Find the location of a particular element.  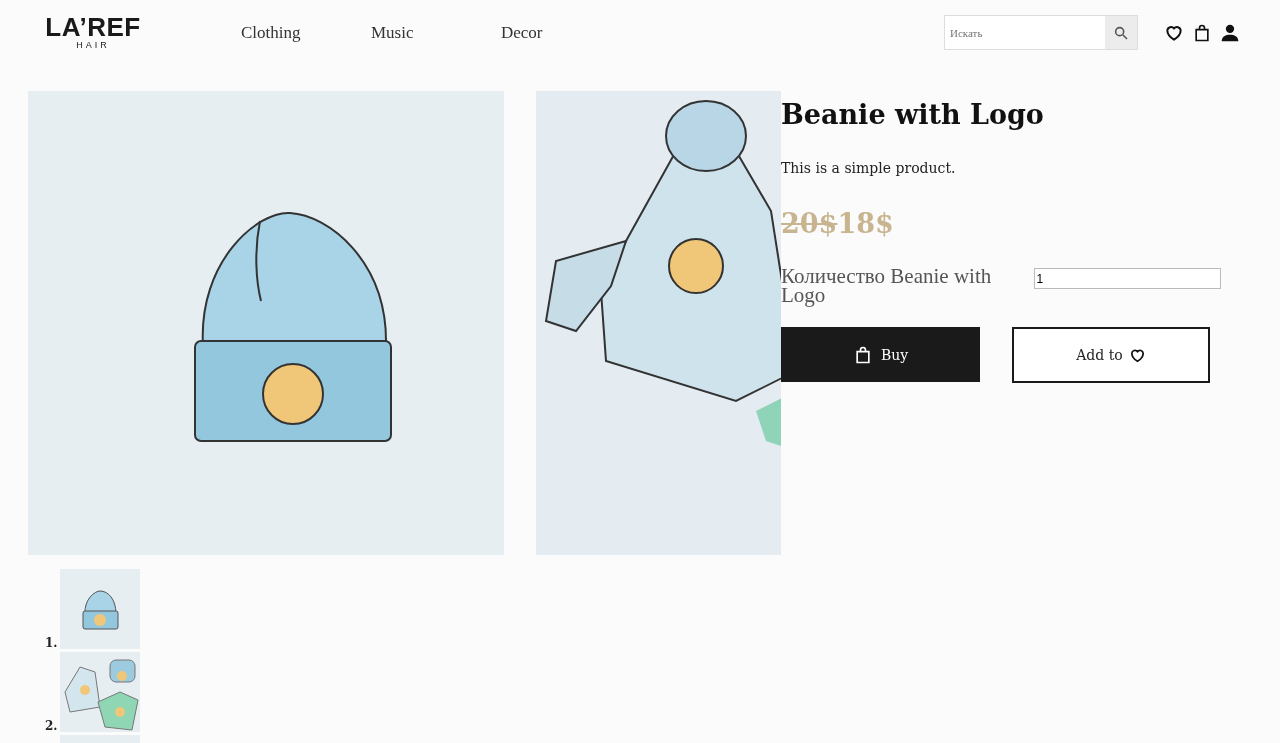

product-title: Beanie with Logo is located at coordinates (913, 114).